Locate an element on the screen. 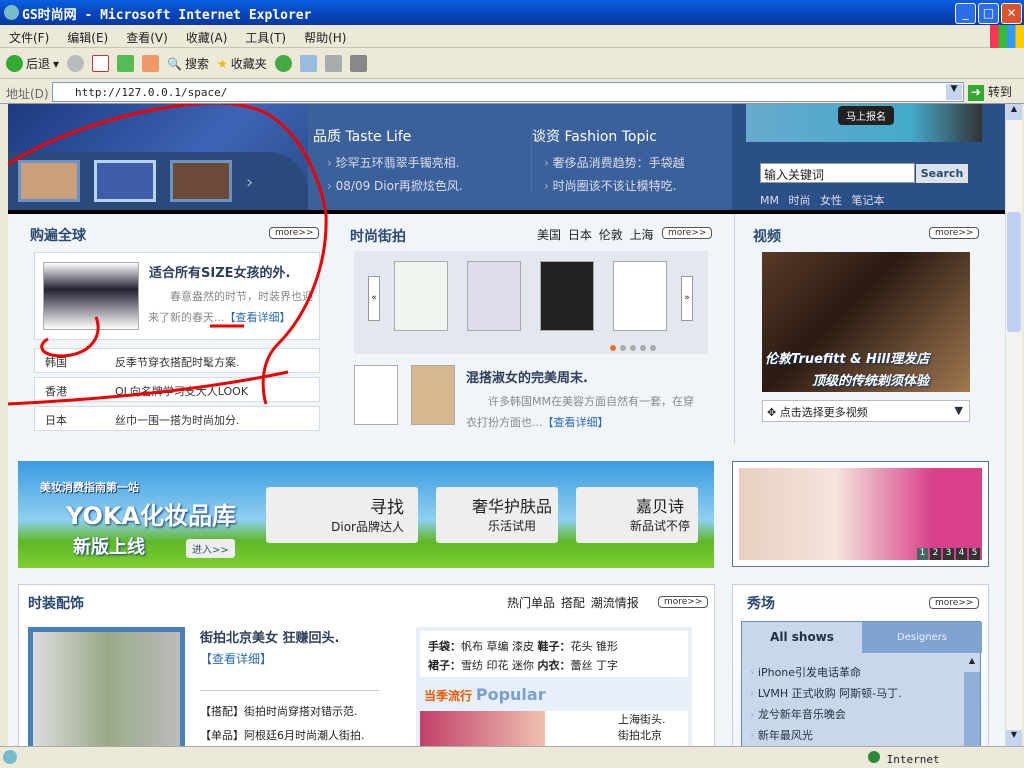  windows-logo-icon is located at coordinates (1007, 36).